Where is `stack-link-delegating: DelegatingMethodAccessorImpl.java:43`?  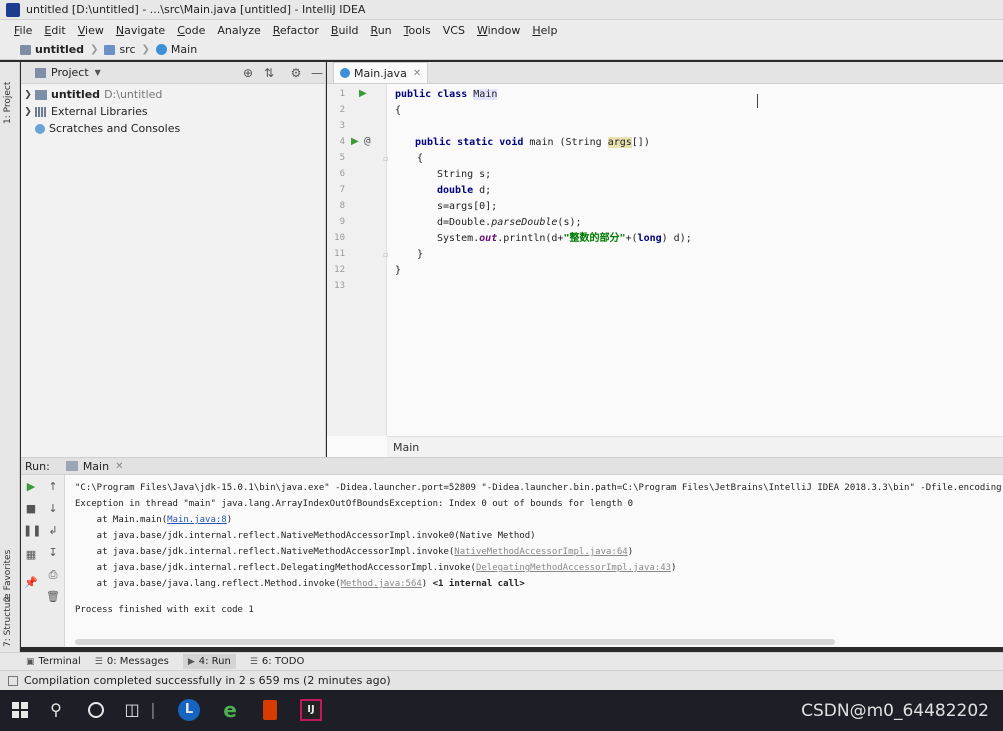 stack-link-delegating: DelegatingMethodAccessorImpl.java:43 is located at coordinates (573, 568).